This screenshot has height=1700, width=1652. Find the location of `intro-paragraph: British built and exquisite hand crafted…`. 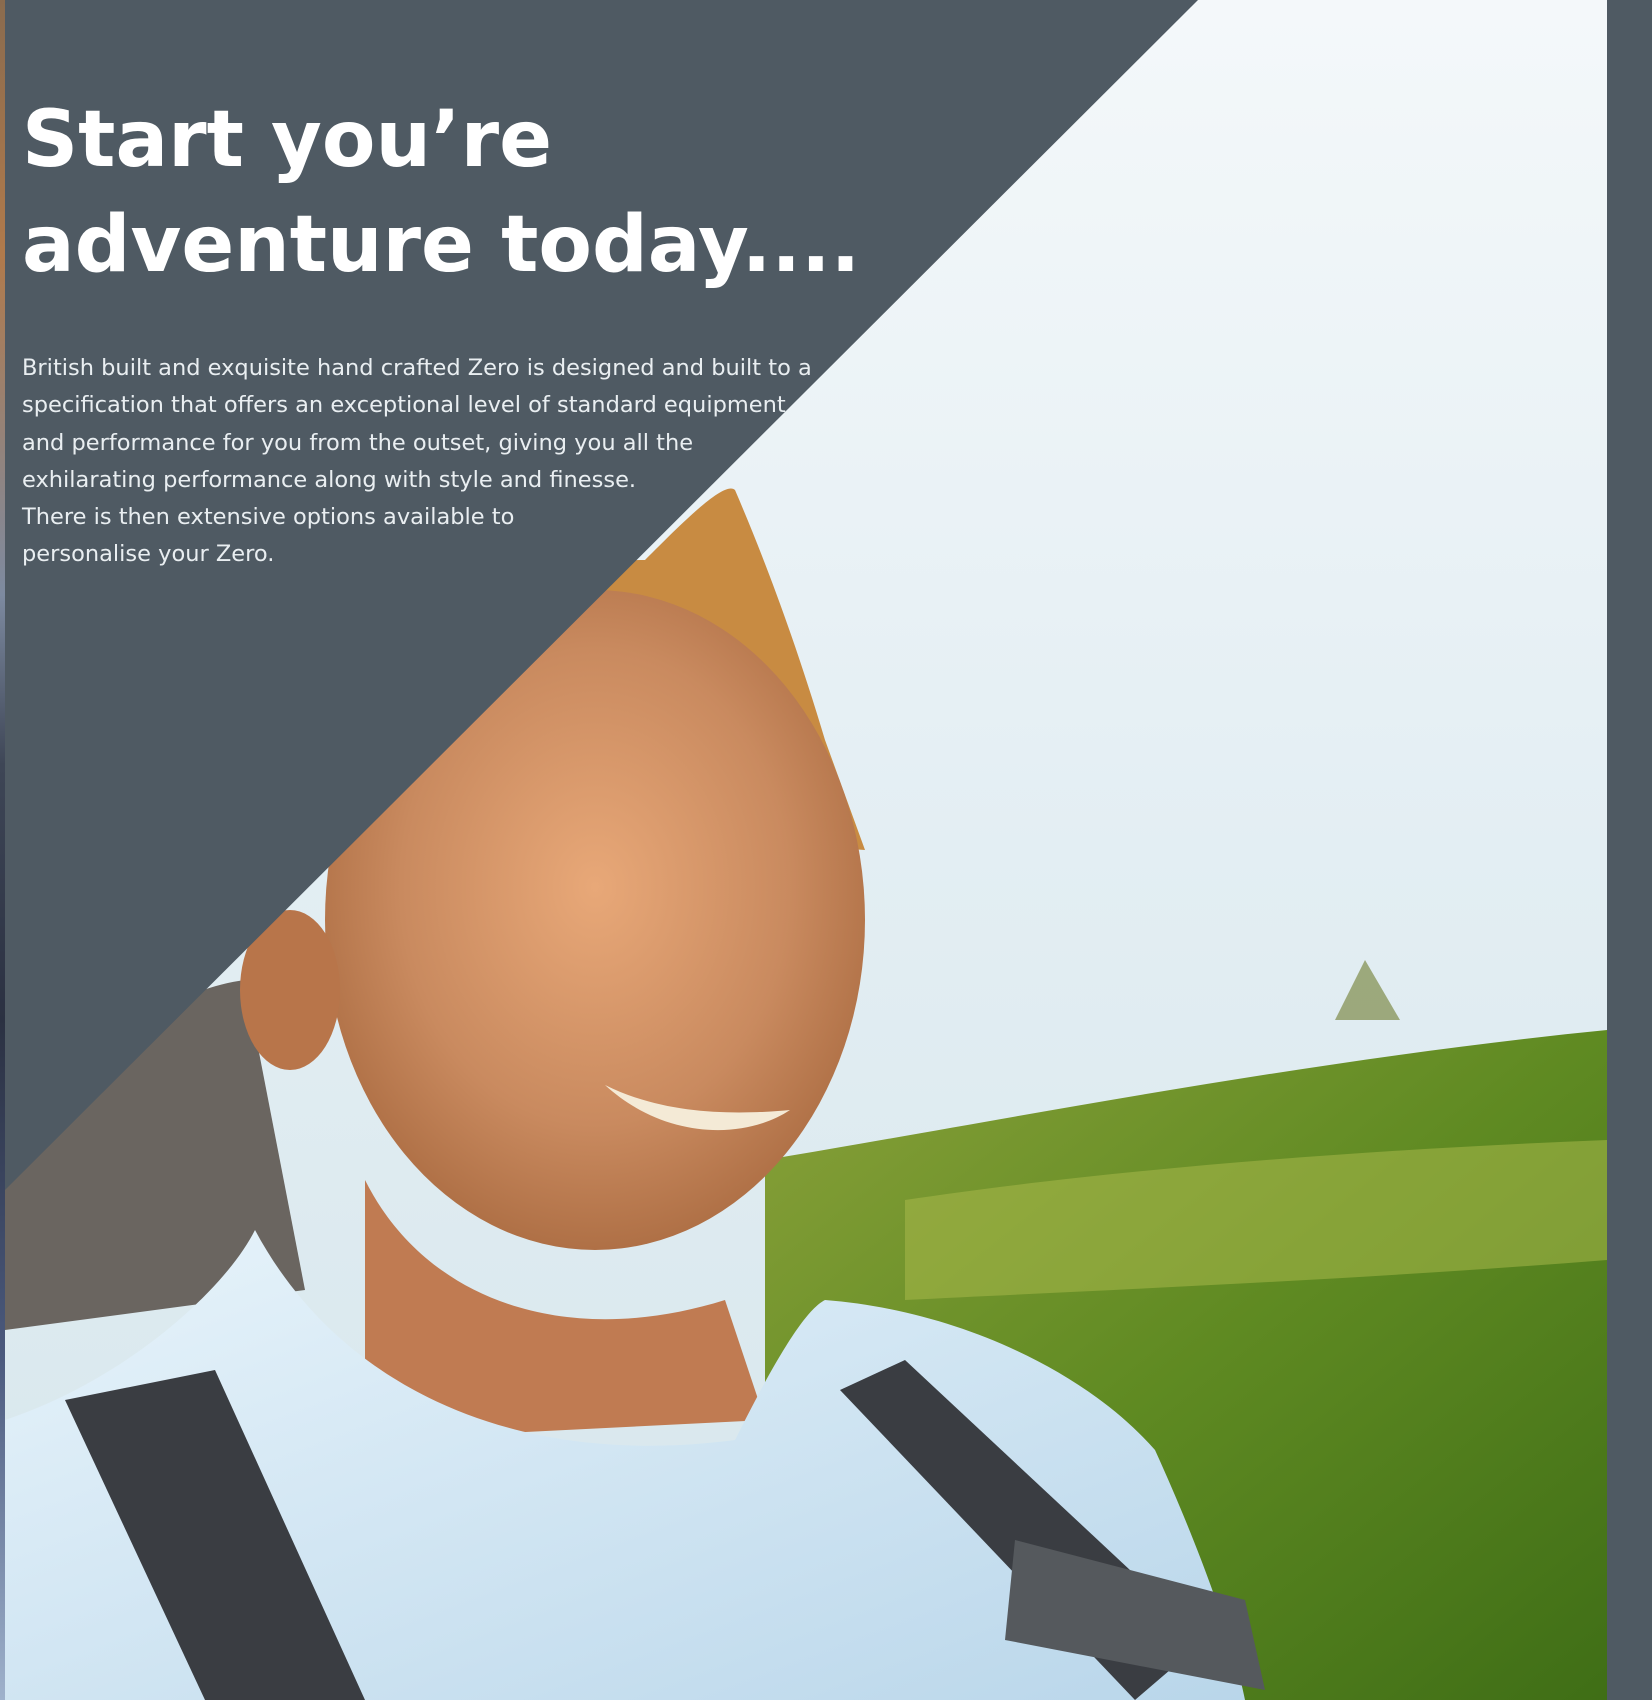

intro-paragraph: British built and exquisite hand crafted… is located at coordinates (417, 461).